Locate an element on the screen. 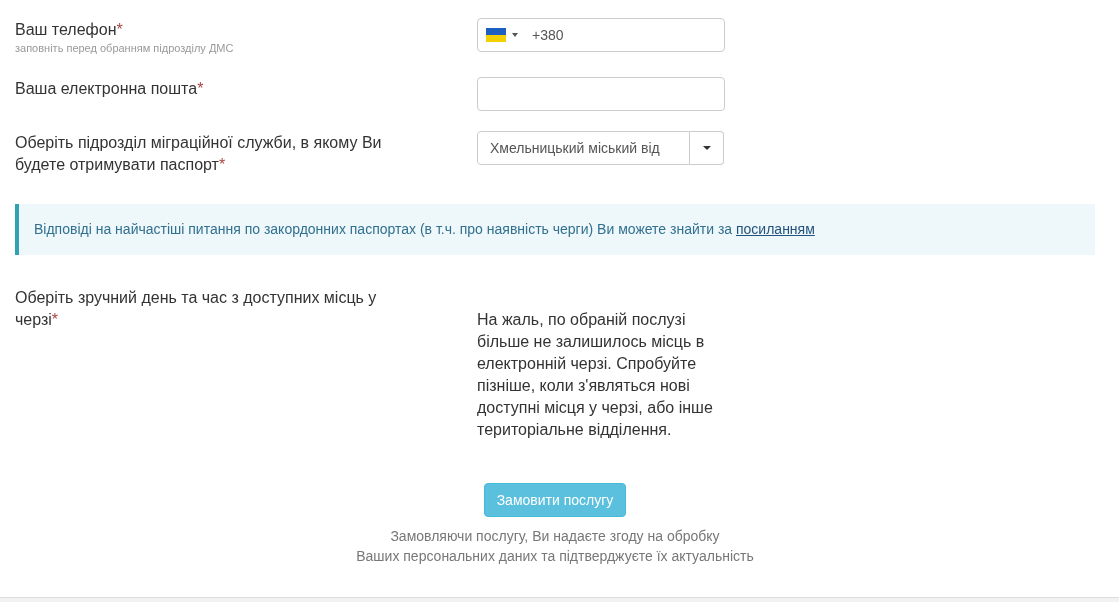  consent-text: Замовляючи послугу, Ви надаєте згоду на обробку is located at coordinates (555, 536).